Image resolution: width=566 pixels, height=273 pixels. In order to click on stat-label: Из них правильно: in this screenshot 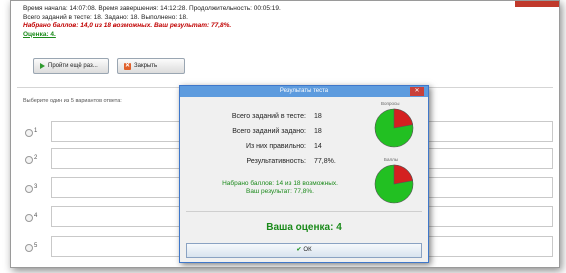, I will do `click(275, 146)`.